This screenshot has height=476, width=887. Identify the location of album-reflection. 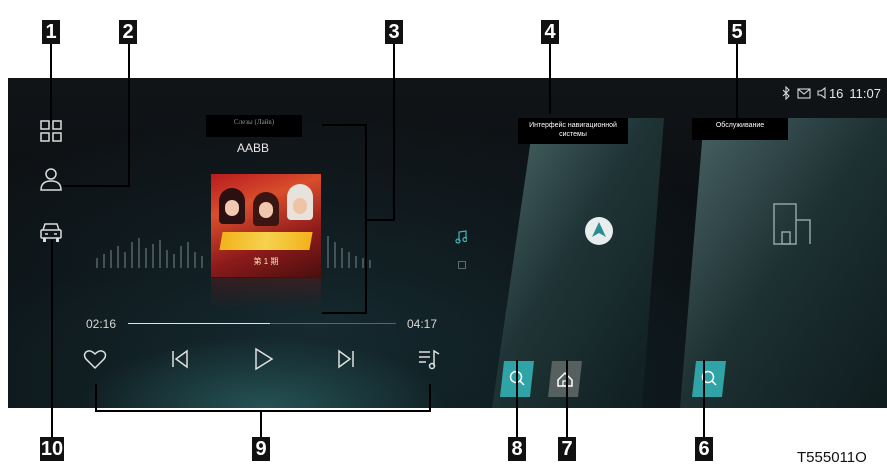
(266, 293).